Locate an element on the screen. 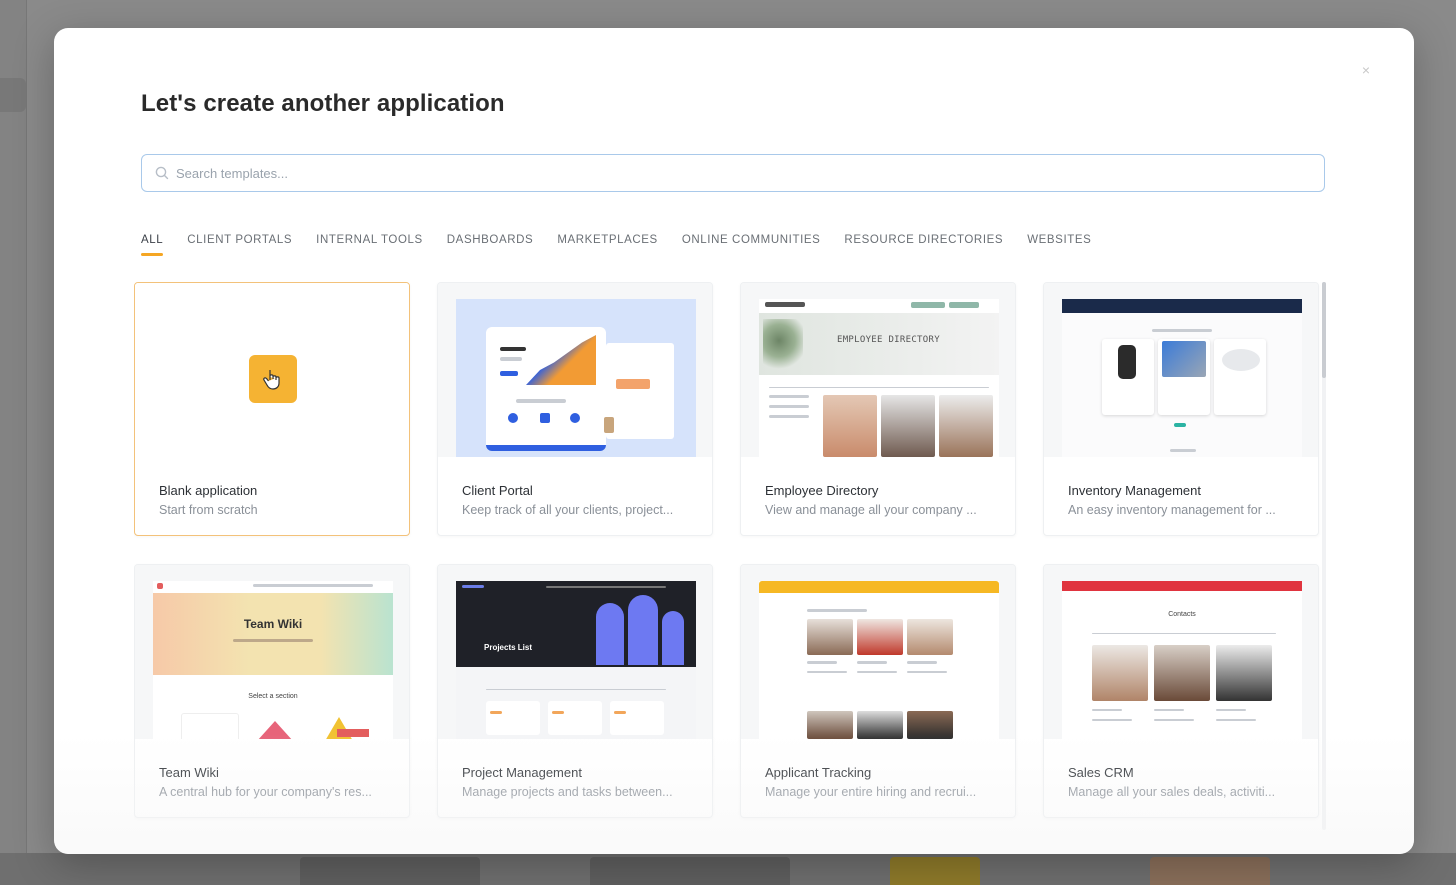 This screenshot has height=885, width=1456. tab-dashboards: DASHBOARDS is located at coordinates (490, 245).